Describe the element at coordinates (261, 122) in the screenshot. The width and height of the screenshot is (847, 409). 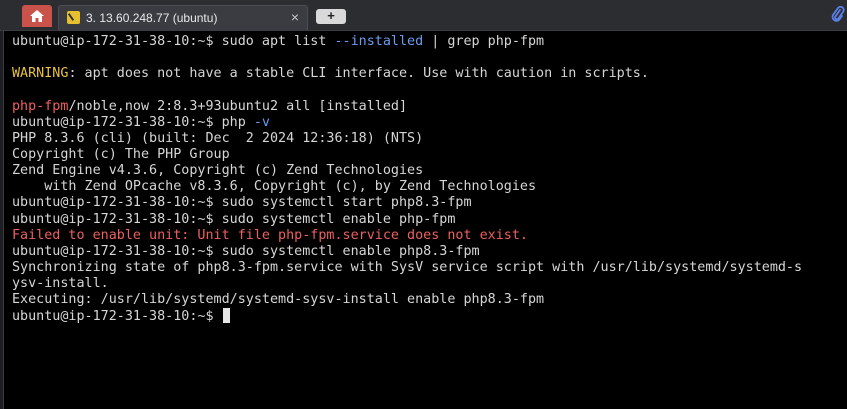
I see `command-flag: -v` at that location.